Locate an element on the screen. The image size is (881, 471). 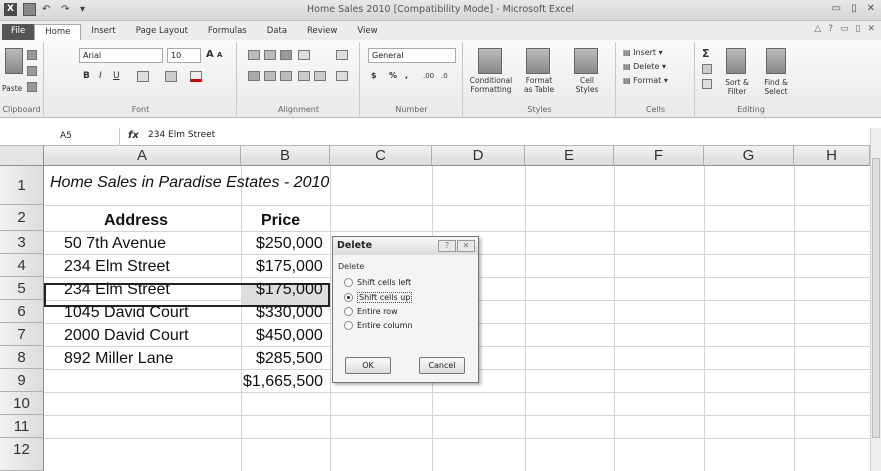
tab-data: Data is located at coordinates (277, 32).